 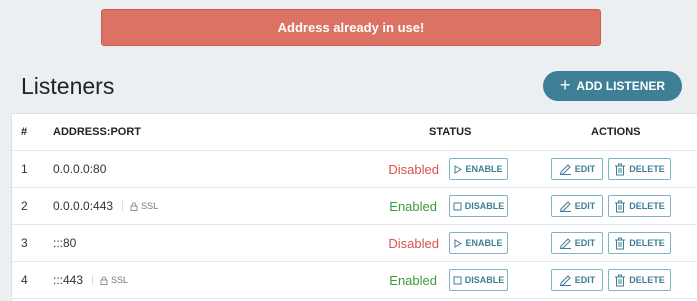 I want to click on address-text: 0.0.0.0:80, so click(x=80, y=169).